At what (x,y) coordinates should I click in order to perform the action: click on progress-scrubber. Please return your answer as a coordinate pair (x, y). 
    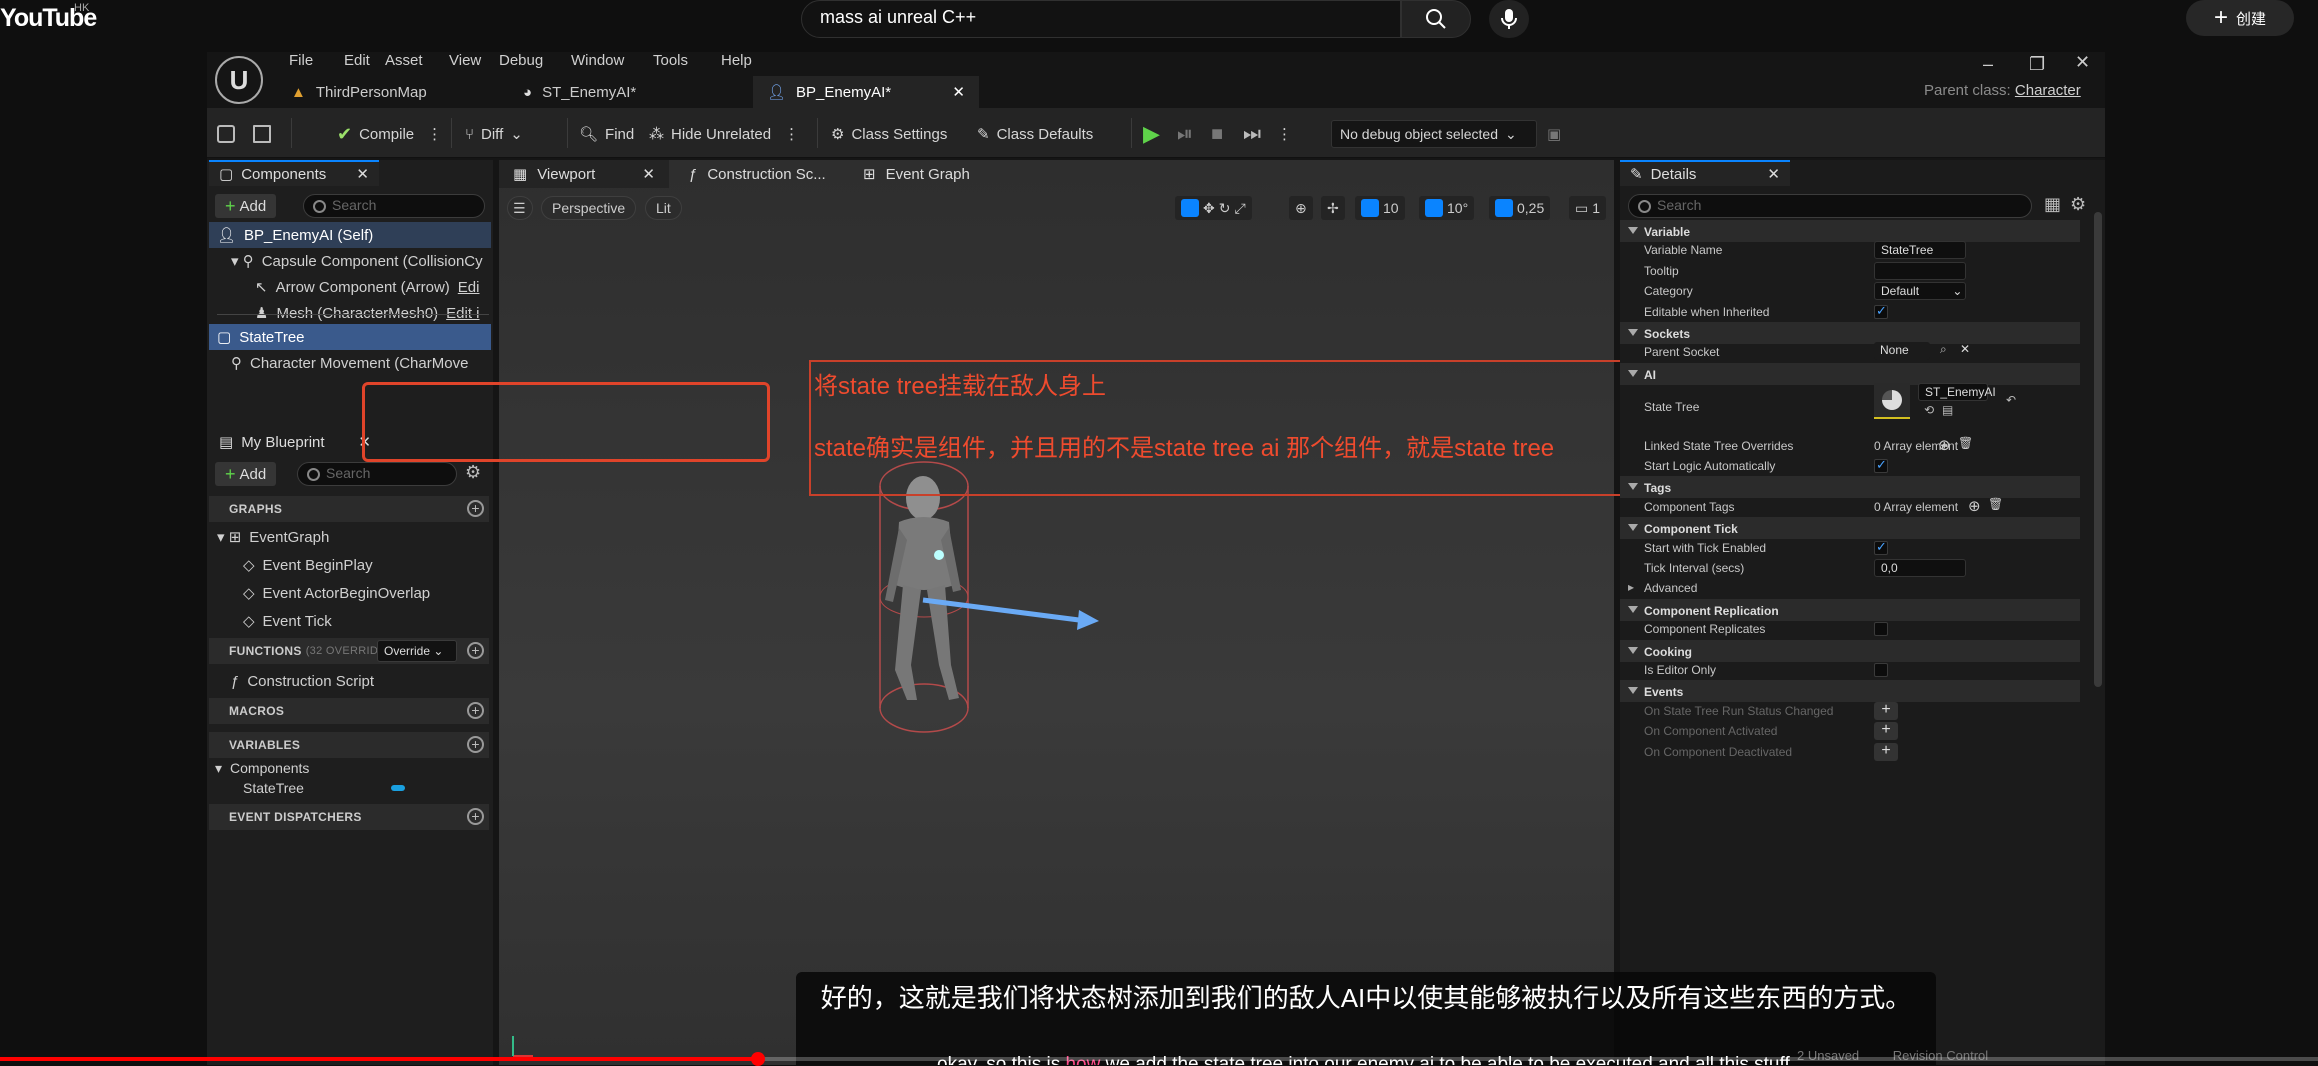
    Looking at the image, I should click on (757, 1059).